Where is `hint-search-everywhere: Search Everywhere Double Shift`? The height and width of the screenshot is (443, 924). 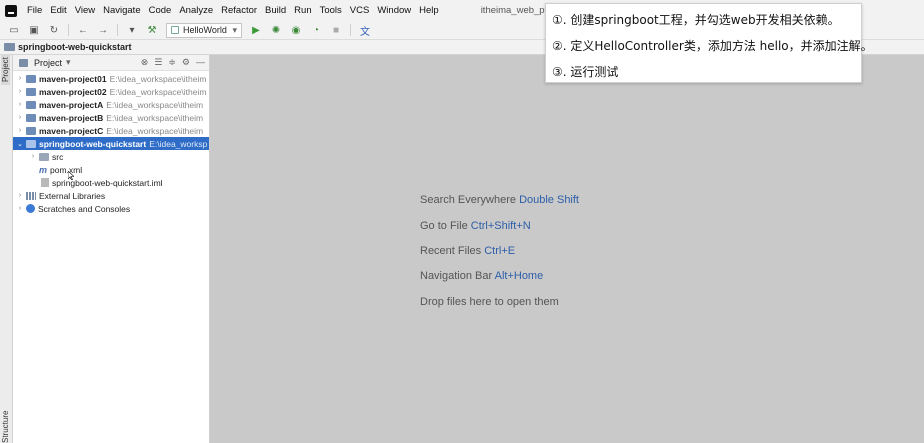 hint-search-everywhere: Search Everywhere Double Shift is located at coordinates (499, 200).